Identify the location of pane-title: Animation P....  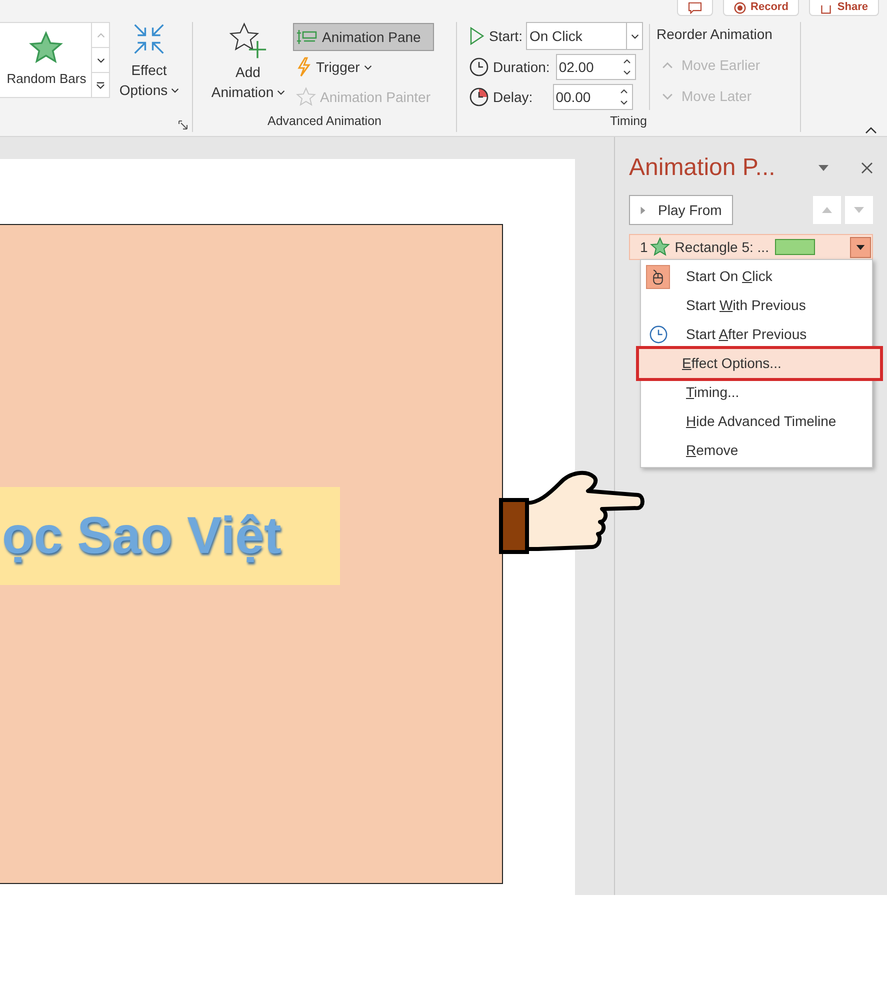
(702, 168).